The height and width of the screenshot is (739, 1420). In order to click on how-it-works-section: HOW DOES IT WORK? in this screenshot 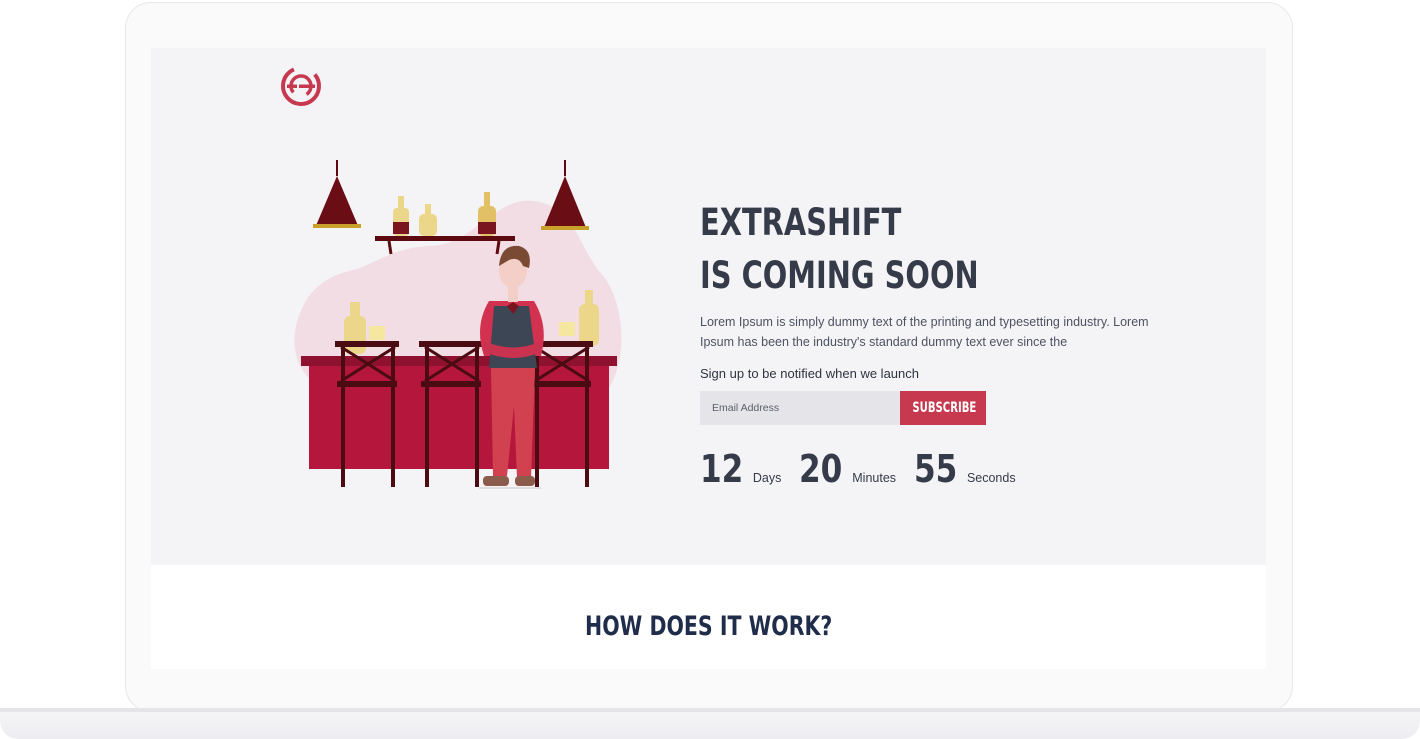, I will do `click(708, 617)`.